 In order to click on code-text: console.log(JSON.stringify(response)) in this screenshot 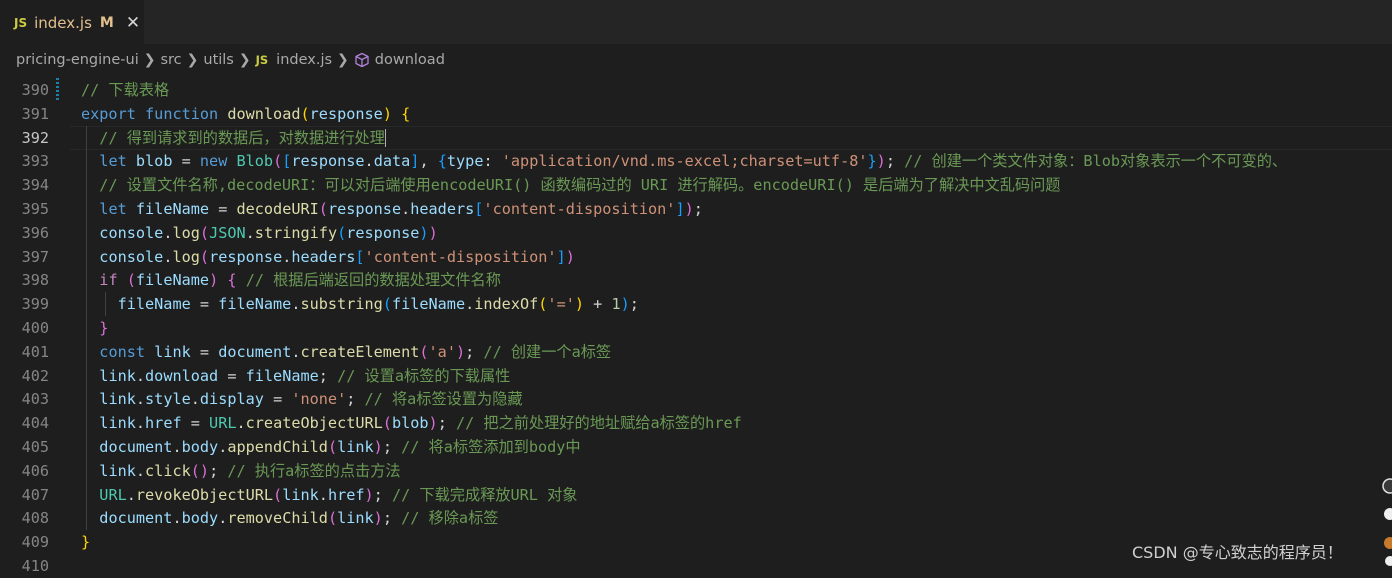, I will do `click(259, 233)`.